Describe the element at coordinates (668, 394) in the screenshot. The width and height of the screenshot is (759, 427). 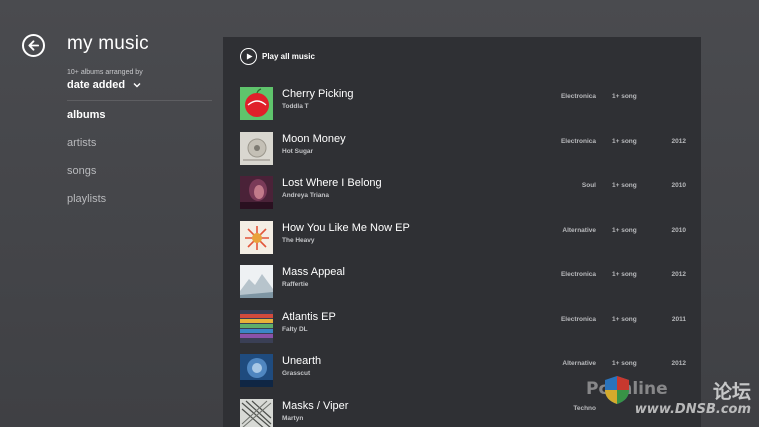
I see `watermark: Pconline 论坛 www.DNSB.com` at that location.